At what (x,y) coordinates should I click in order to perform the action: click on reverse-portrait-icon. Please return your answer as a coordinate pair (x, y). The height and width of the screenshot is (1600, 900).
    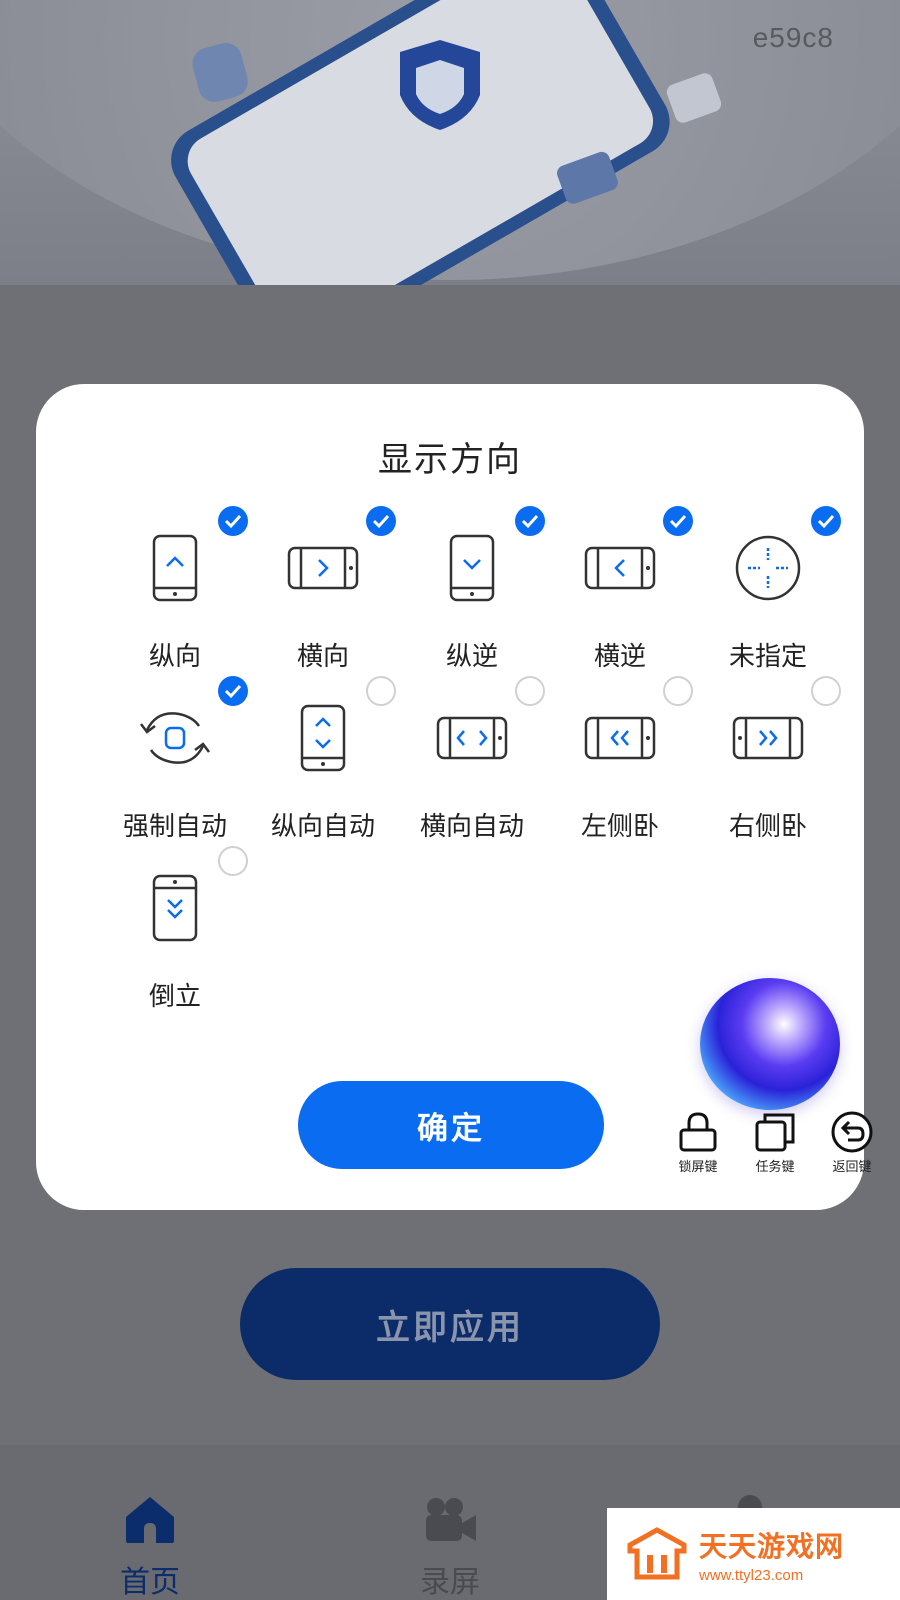
    Looking at the image, I should click on (472, 568).